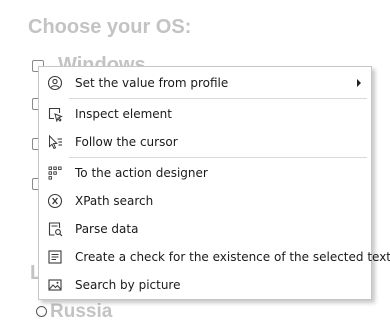 This screenshot has height=332, width=390. I want to click on menu-item-parse-data: Parse data, so click(205, 229).